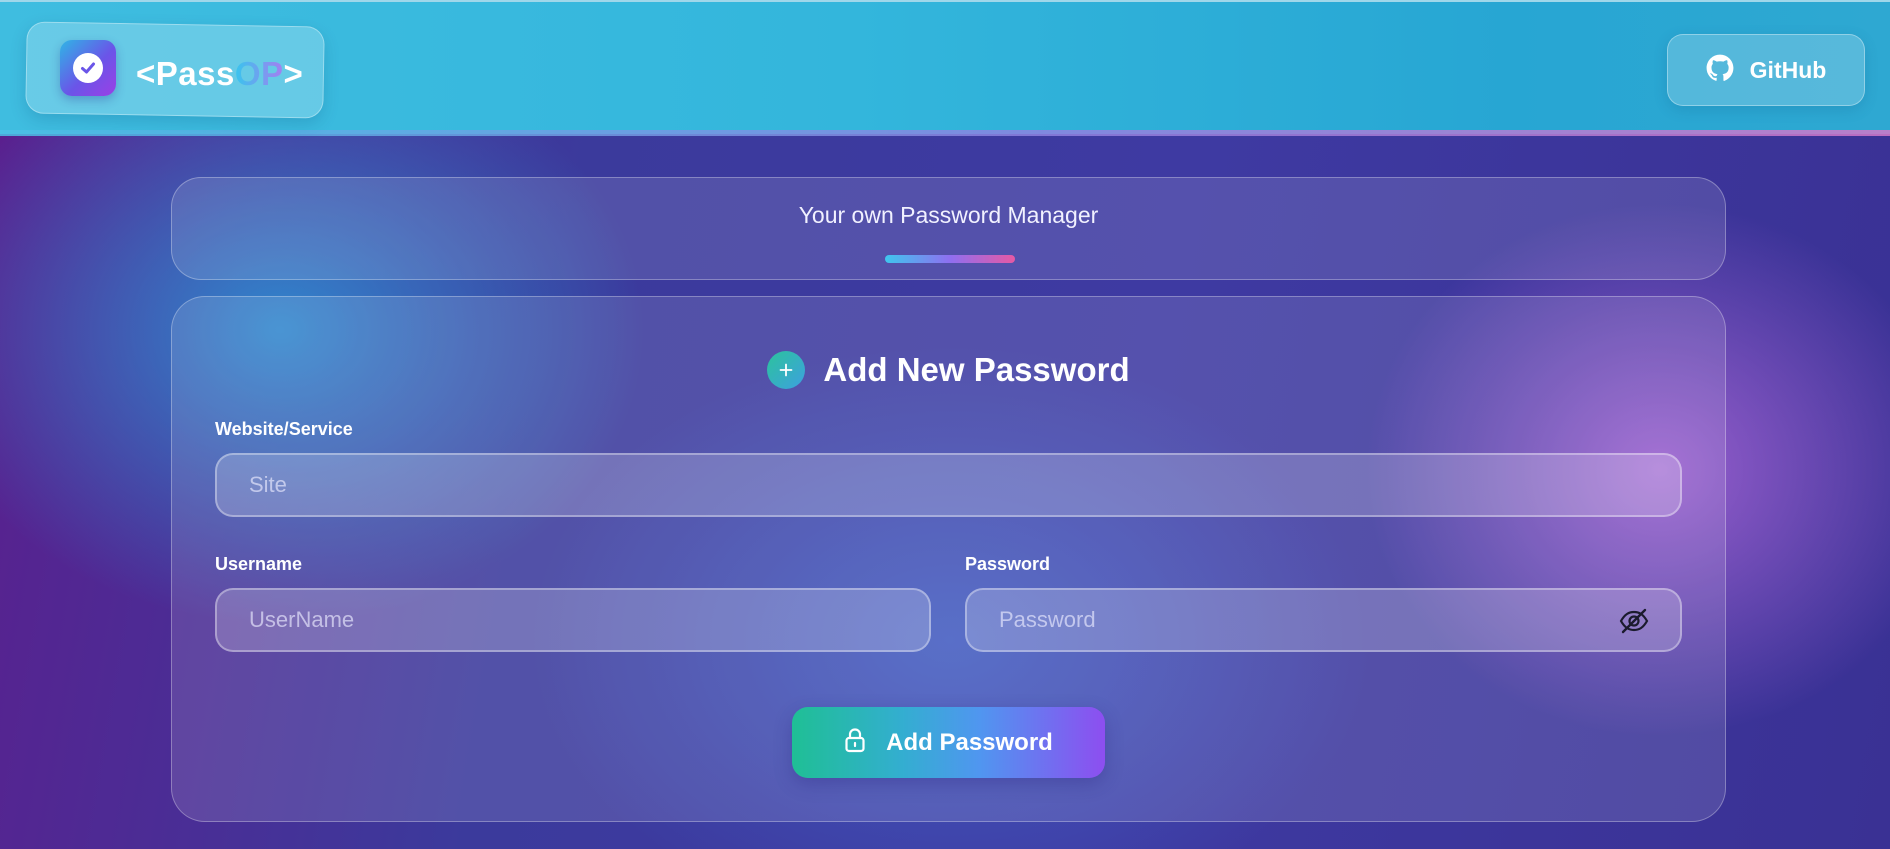 Image resolution: width=1890 pixels, height=849 pixels. I want to click on password-field-box, so click(1323, 620).